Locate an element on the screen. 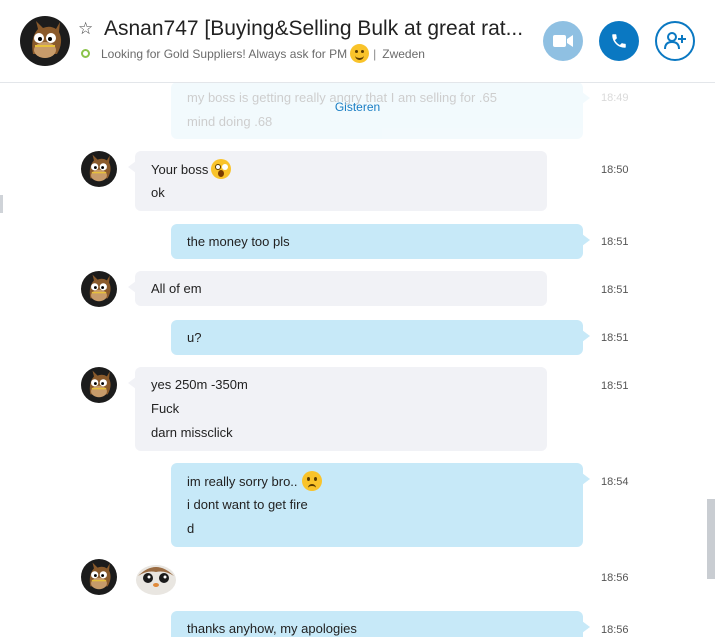 The height and width of the screenshot is (637, 715). message-line: im really sorry bro.. is located at coordinates (254, 481).